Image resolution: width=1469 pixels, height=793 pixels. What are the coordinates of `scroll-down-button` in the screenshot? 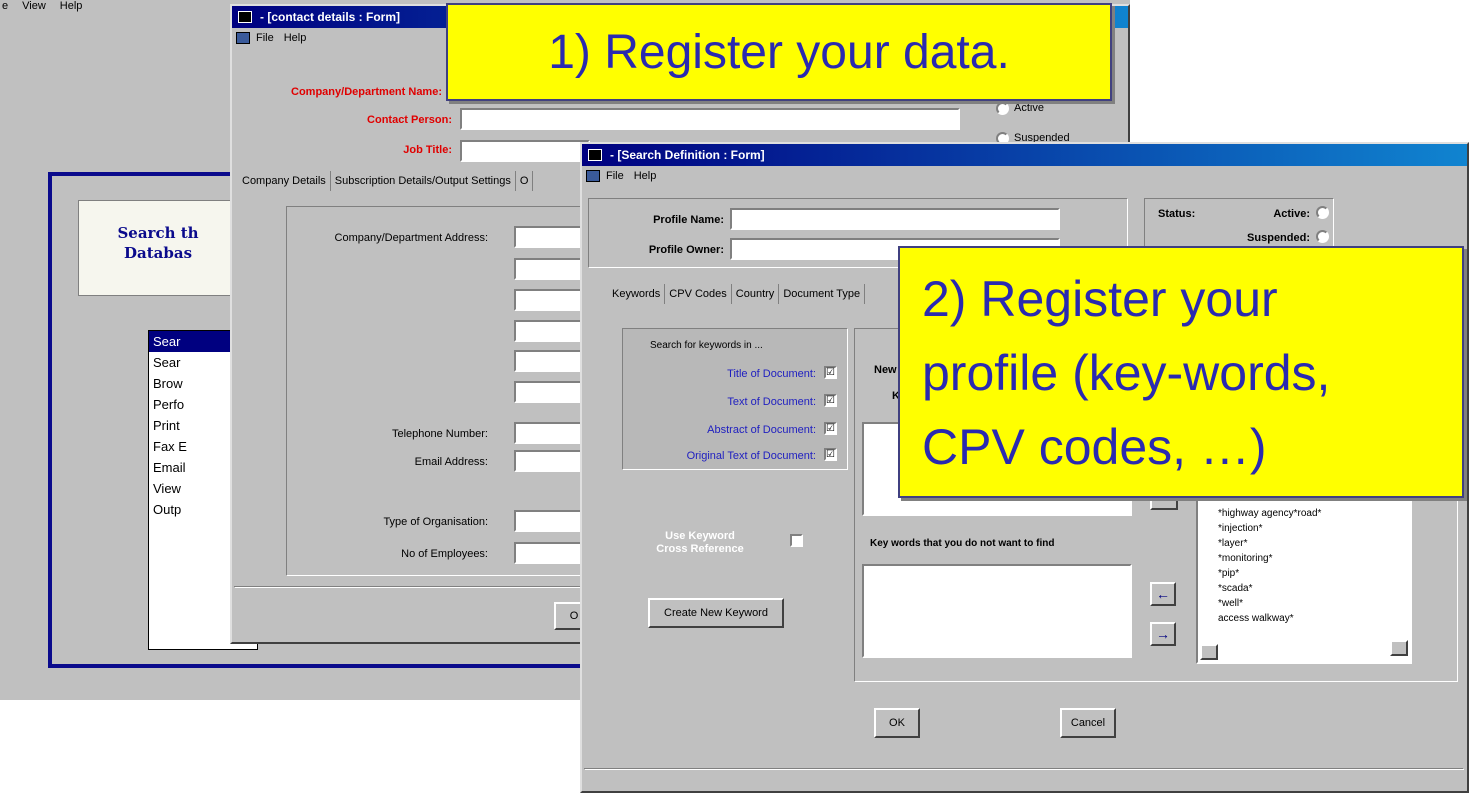 It's located at (1399, 648).